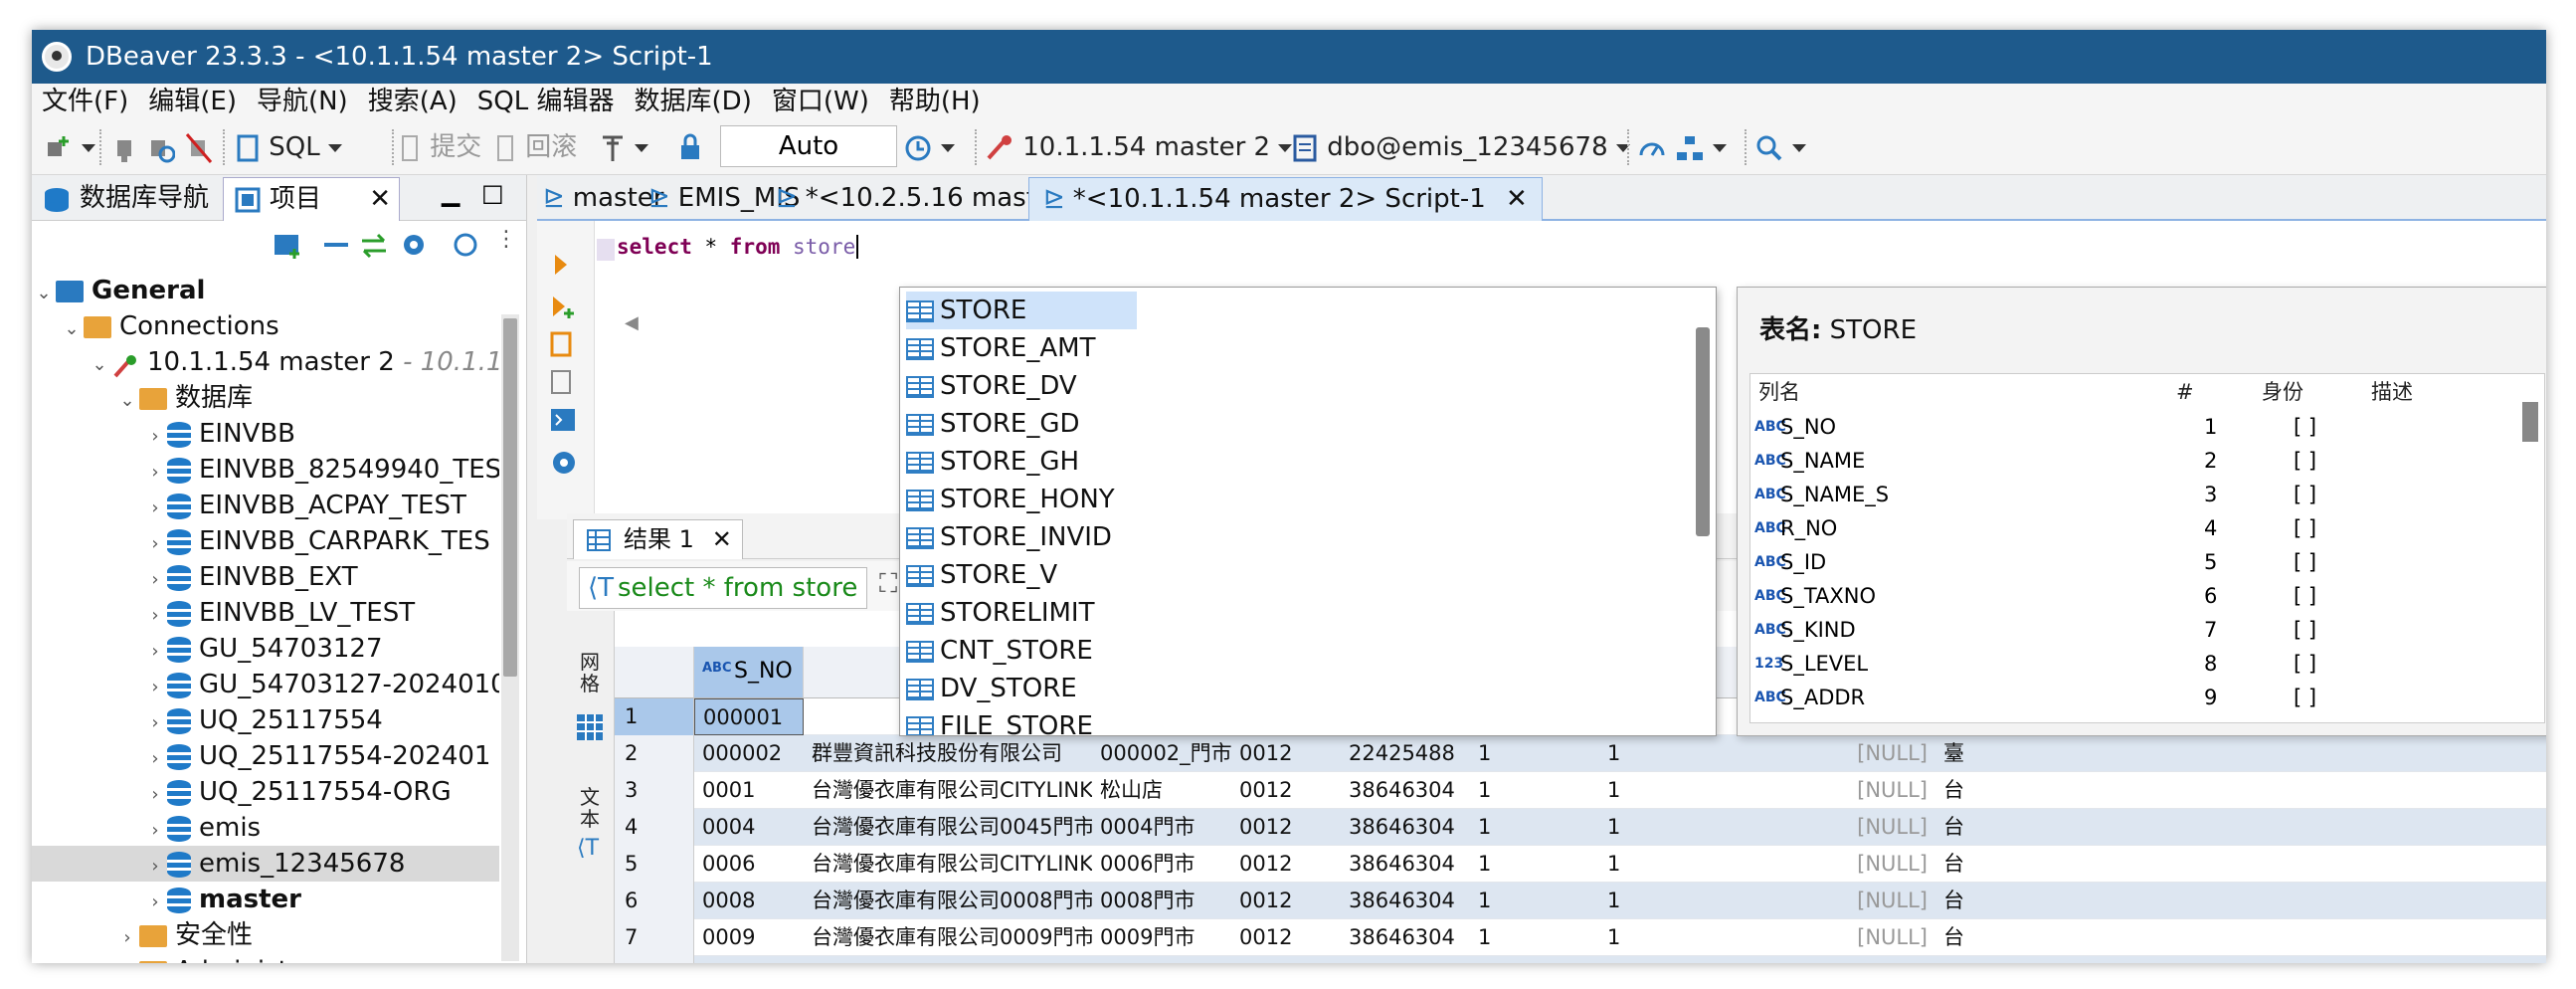 The height and width of the screenshot is (989, 2576). What do you see at coordinates (1000, 348) in the screenshot?
I see `autocomplete-item: STORE_AMT` at bounding box center [1000, 348].